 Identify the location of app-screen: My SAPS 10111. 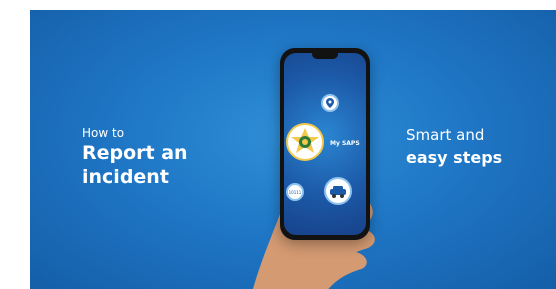
(325, 144).